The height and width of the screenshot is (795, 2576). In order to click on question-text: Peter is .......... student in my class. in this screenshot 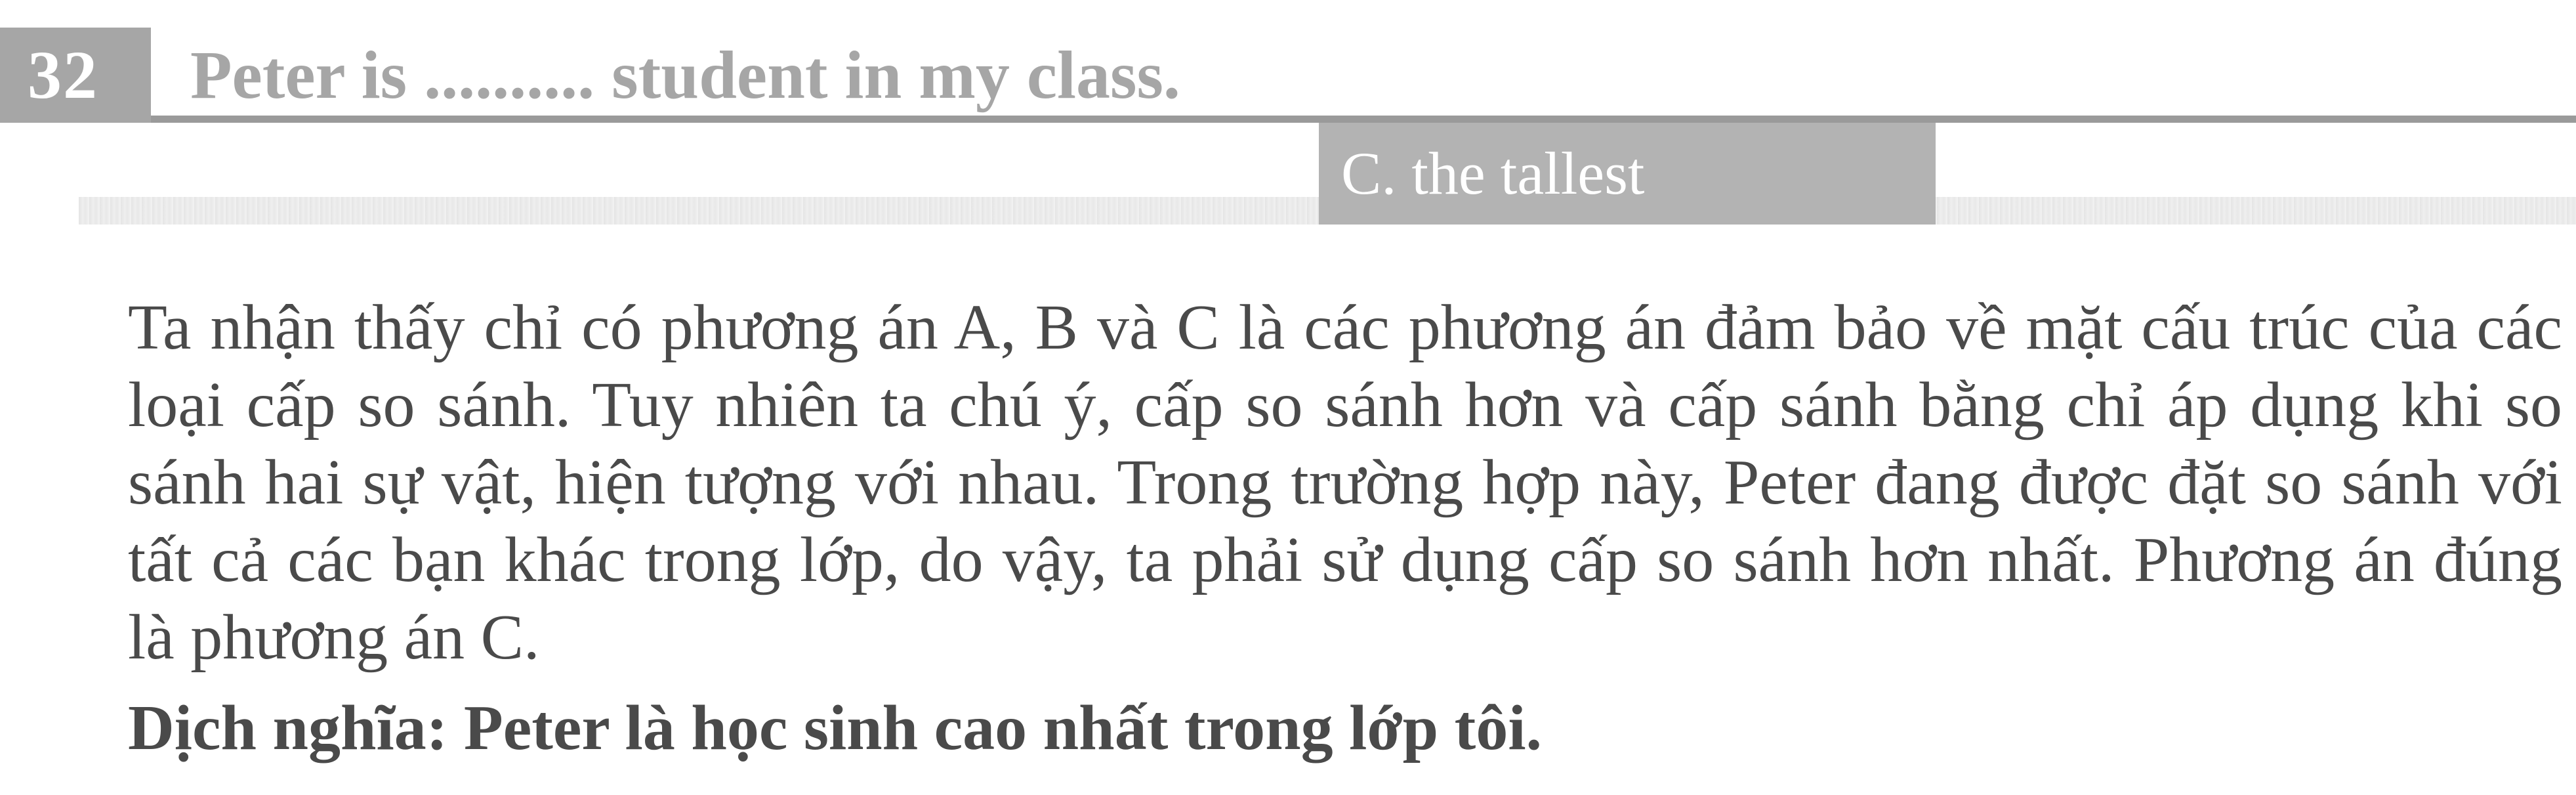, I will do `click(685, 75)`.